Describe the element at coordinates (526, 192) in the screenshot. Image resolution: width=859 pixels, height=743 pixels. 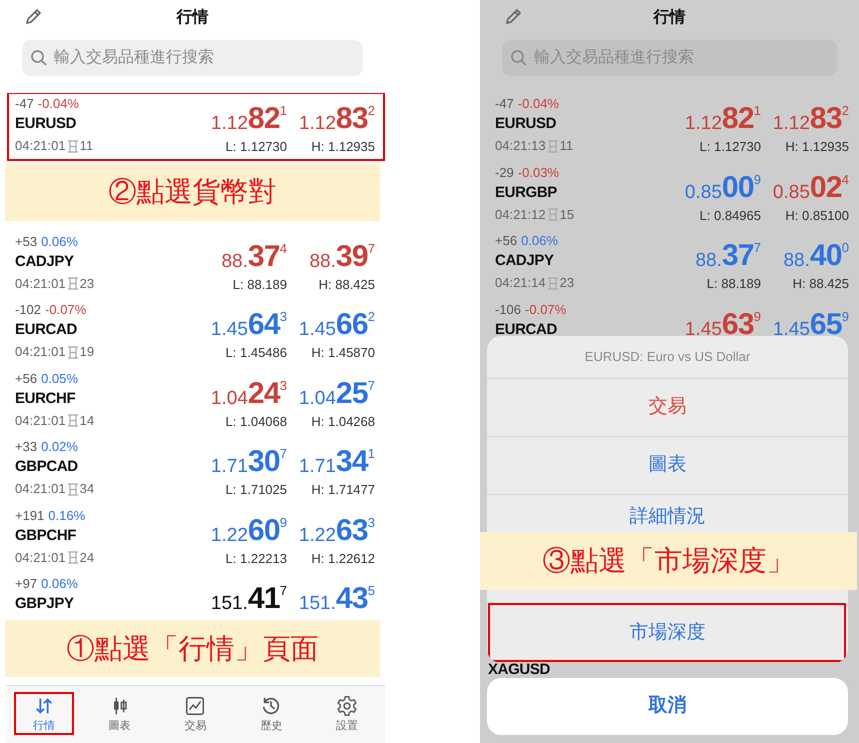
I see `symbol-name: EURGBP` at that location.